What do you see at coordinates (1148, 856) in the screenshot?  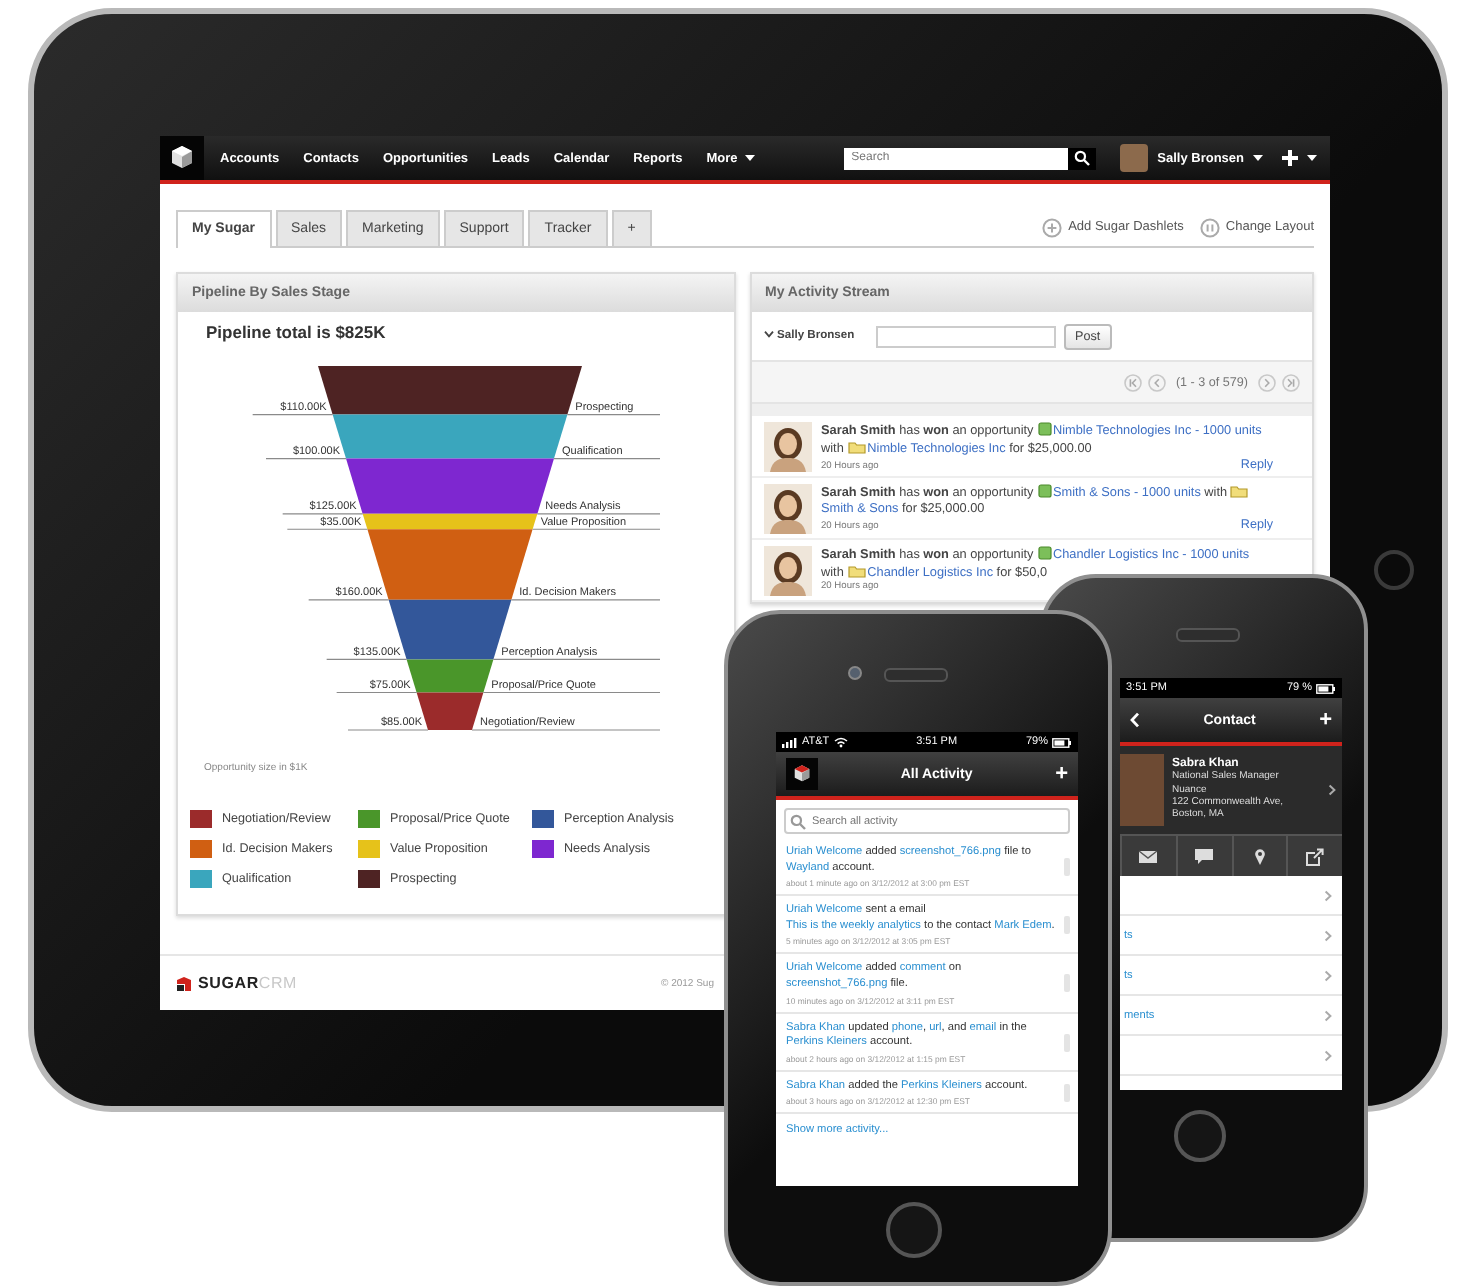 I see `mail-icon` at bounding box center [1148, 856].